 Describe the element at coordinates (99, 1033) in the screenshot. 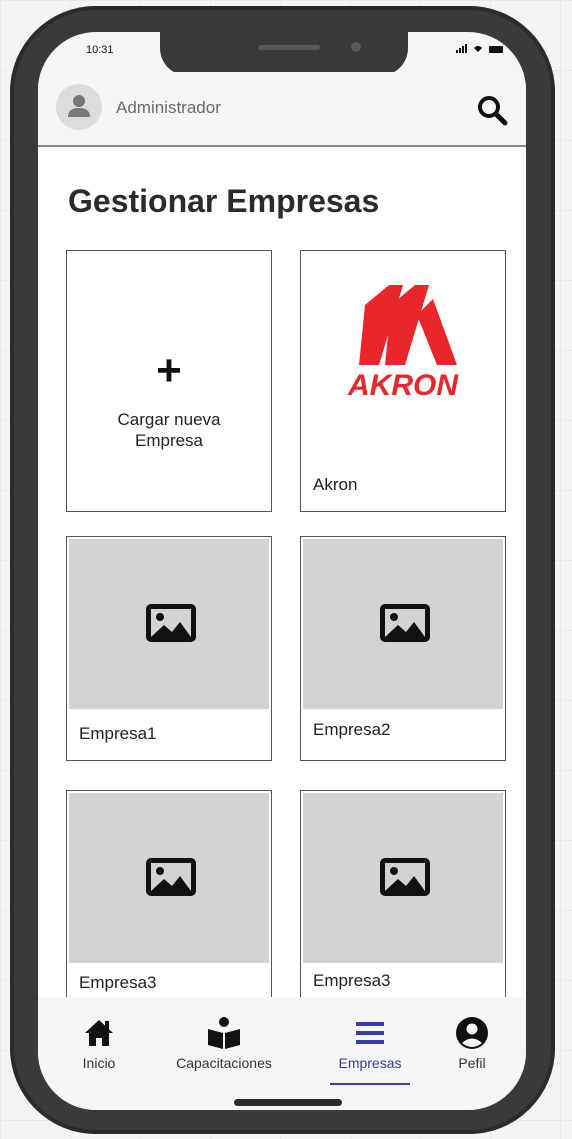

I see `home-icon` at that location.